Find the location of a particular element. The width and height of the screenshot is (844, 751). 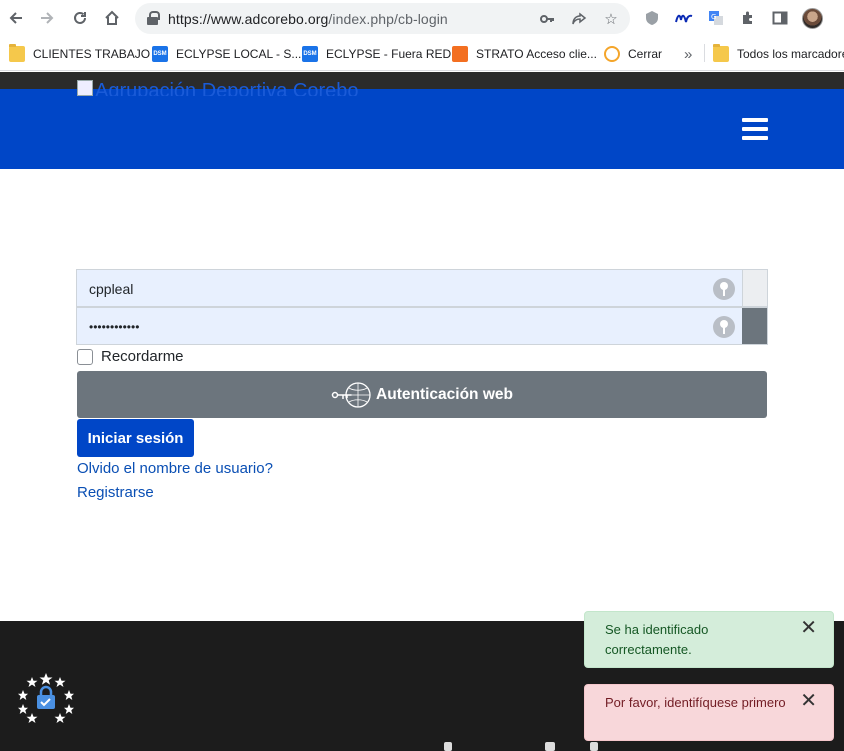

eu-security-badge-icon is located at coordinates (46, 698).